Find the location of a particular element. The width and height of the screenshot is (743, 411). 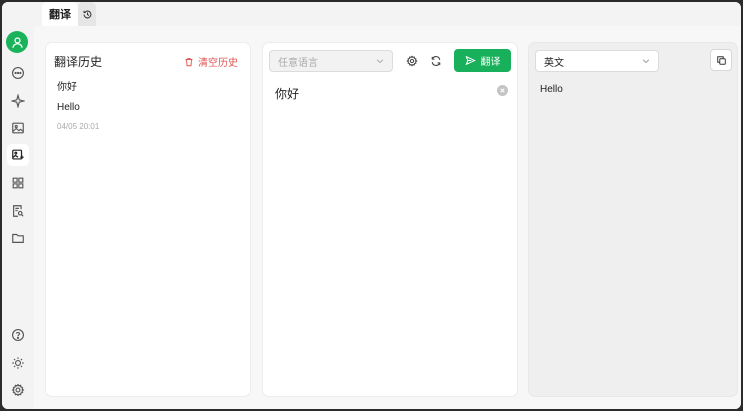

sidebar-item-chat is located at coordinates (18, 73).